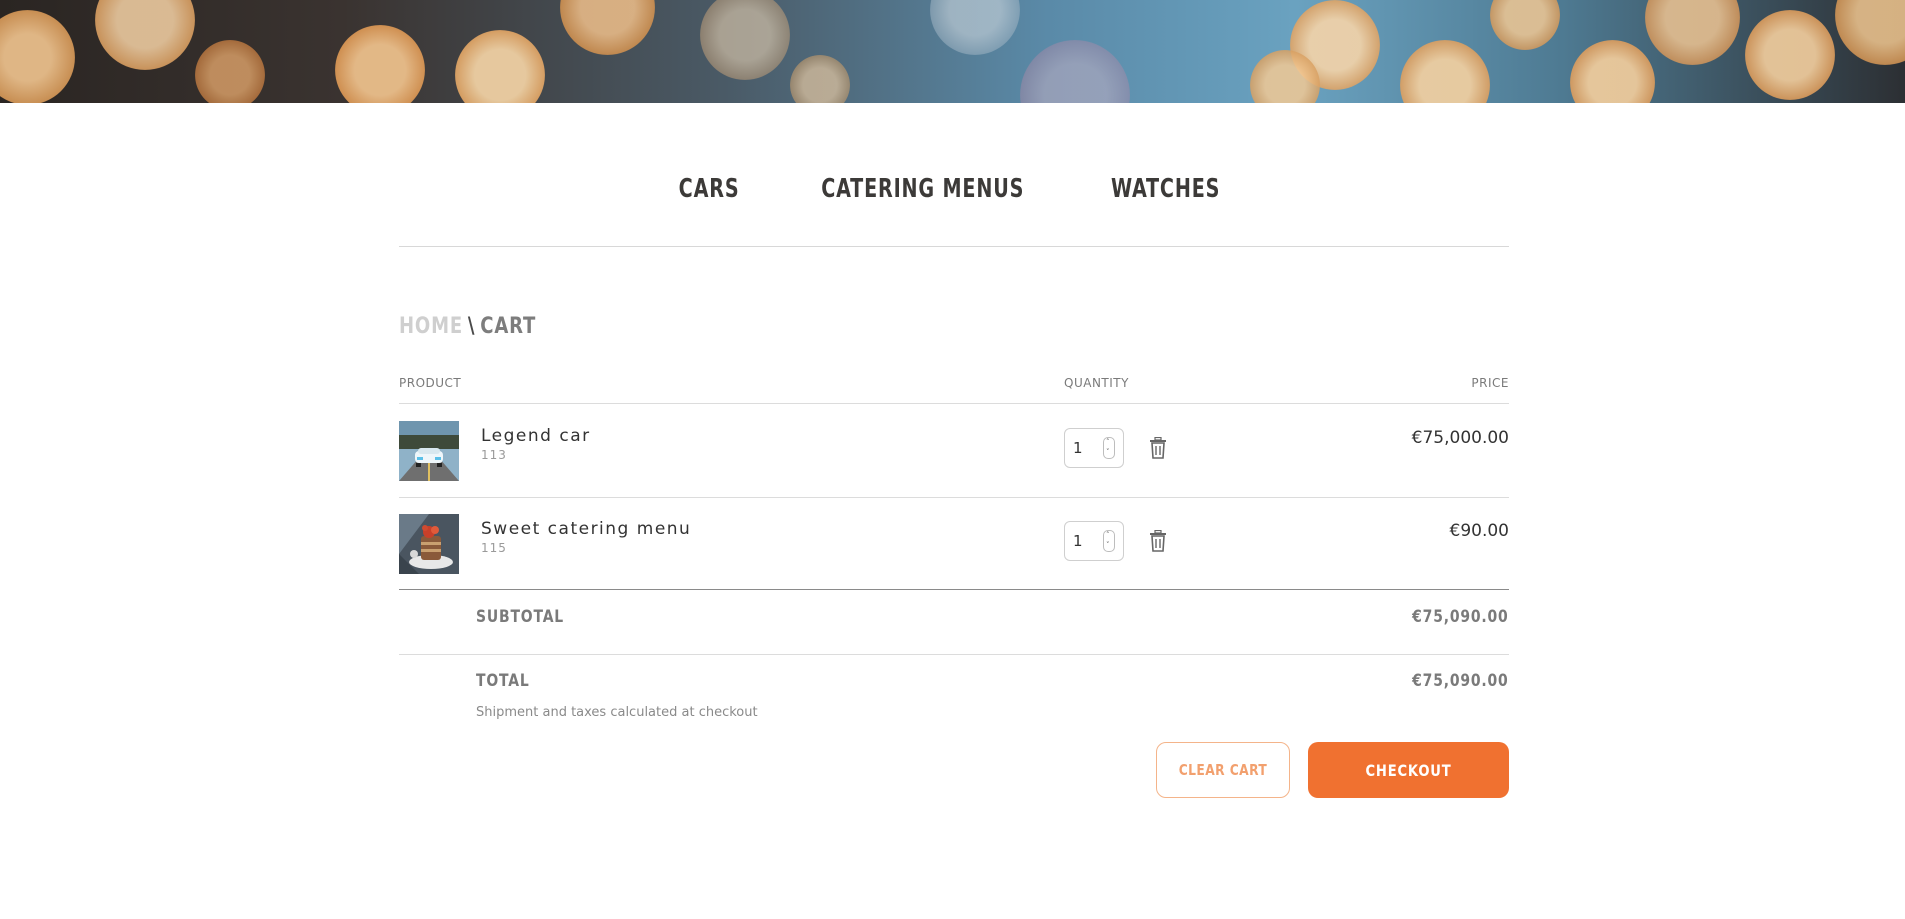  Describe the element at coordinates (1096, 383) in the screenshot. I see `header-quantity: QUANTITY` at that location.